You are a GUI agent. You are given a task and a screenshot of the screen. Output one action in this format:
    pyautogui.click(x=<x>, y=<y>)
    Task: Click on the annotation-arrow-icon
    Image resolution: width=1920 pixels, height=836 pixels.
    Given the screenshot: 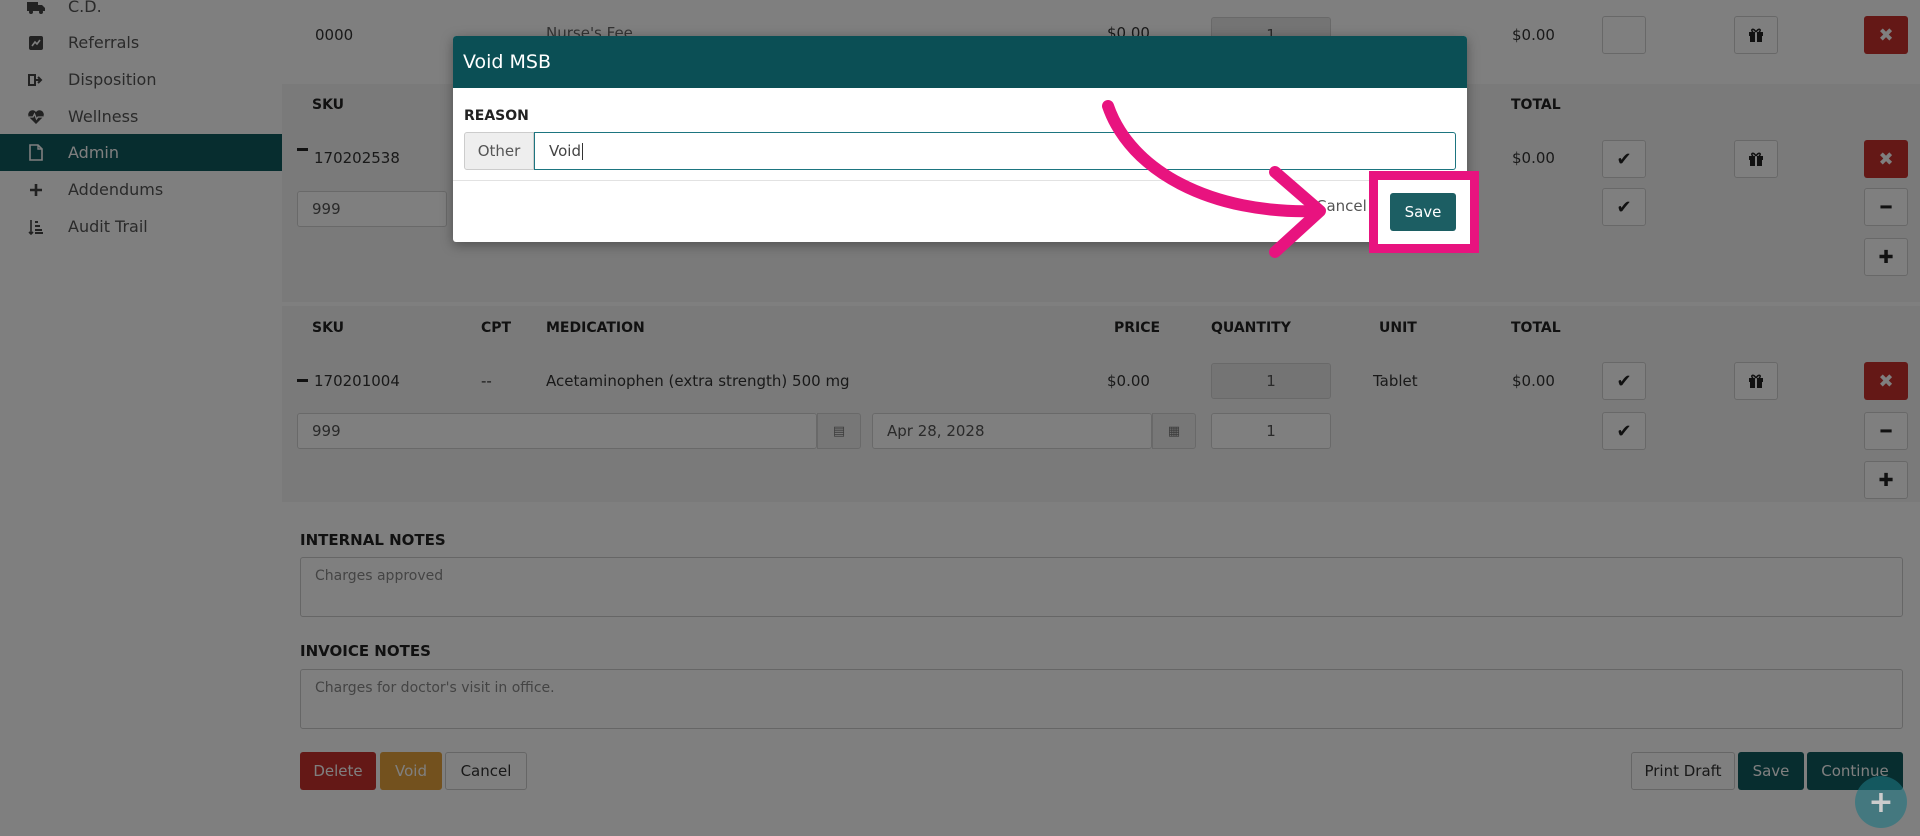 What is the action you would take?
    pyautogui.click(x=1214, y=179)
    